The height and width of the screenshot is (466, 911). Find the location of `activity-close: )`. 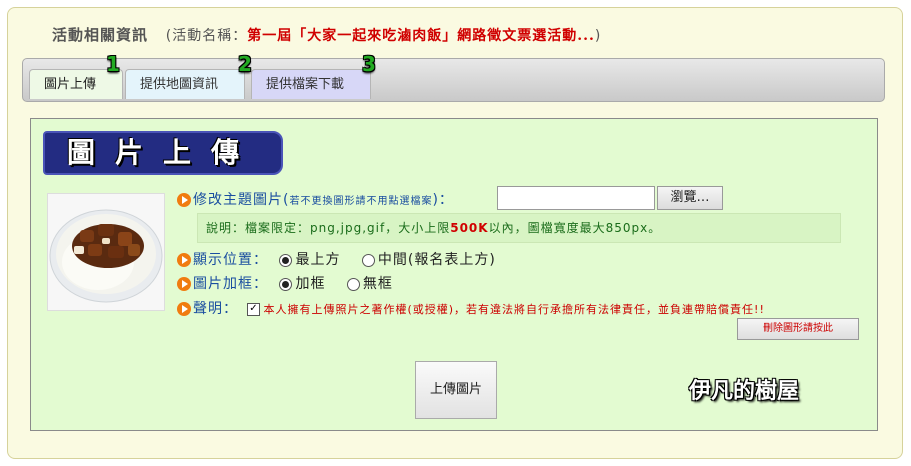

activity-close: ) is located at coordinates (598, 36).